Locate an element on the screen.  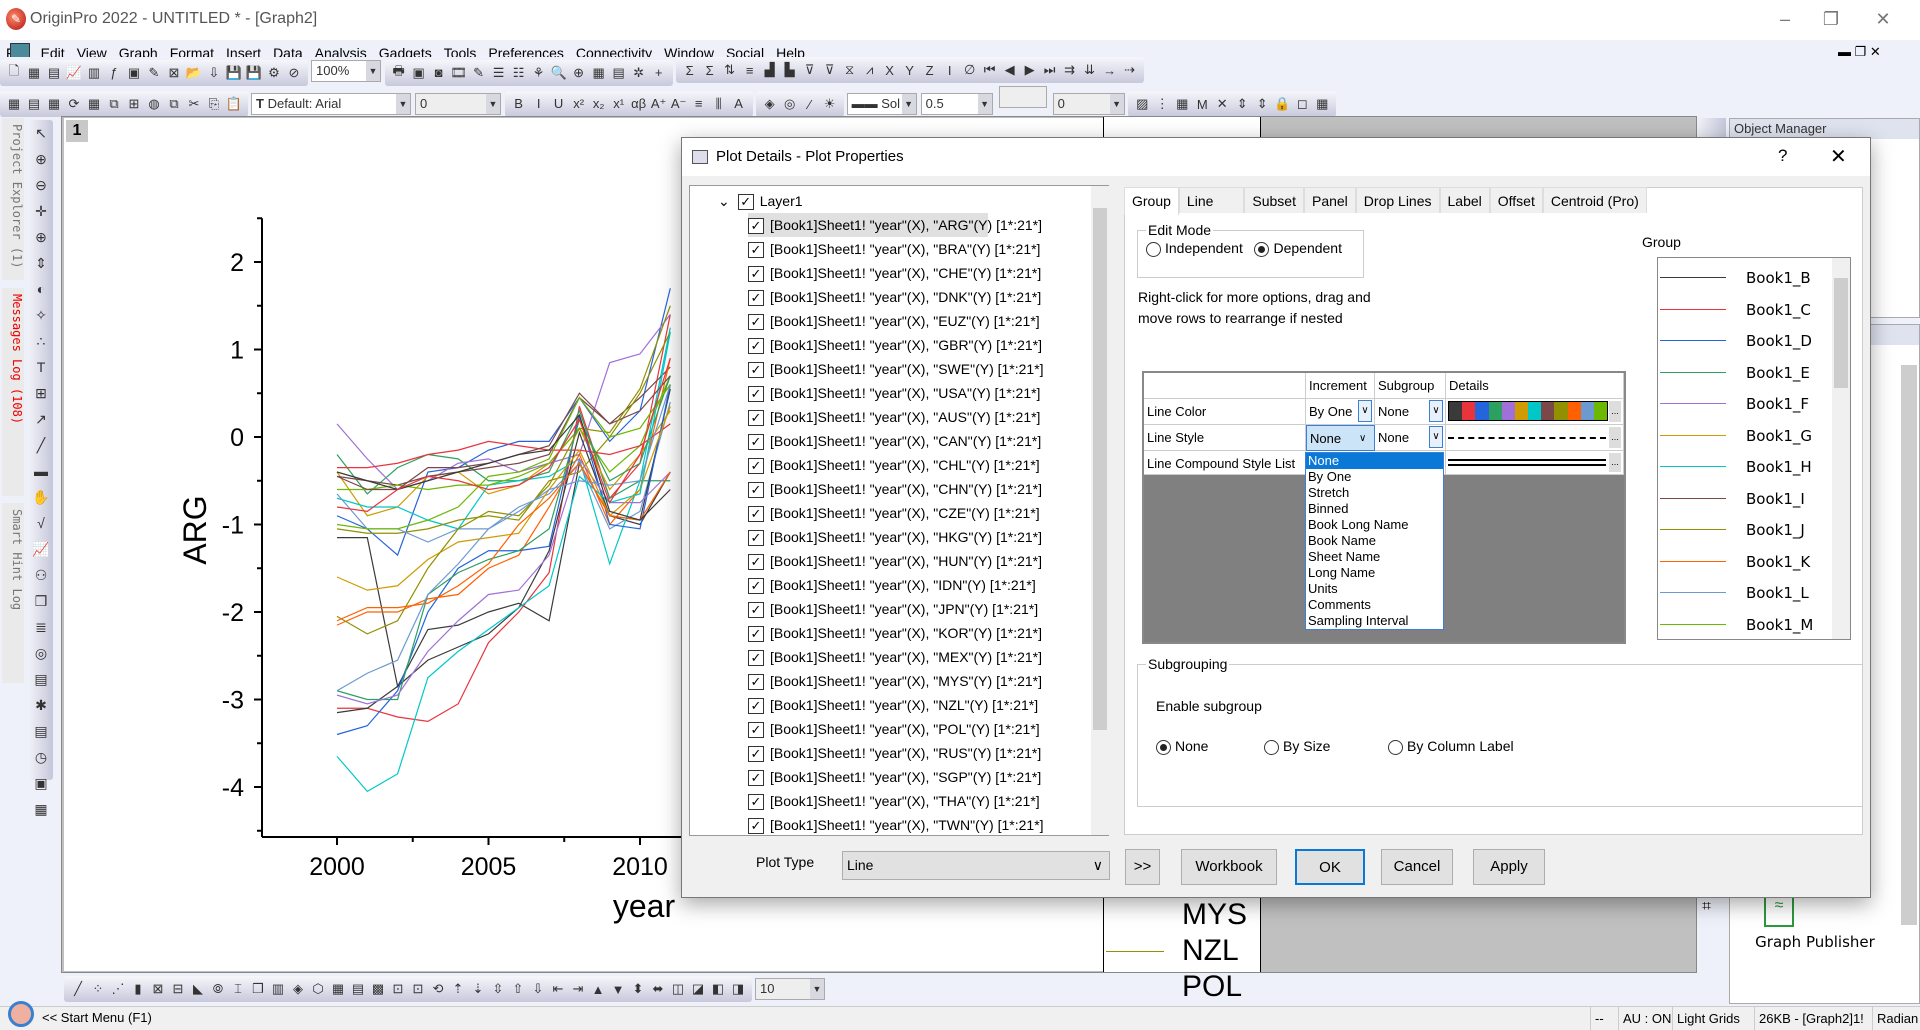
line-width-combo: 0.5 ▼ is located at coordinates (956, 104).